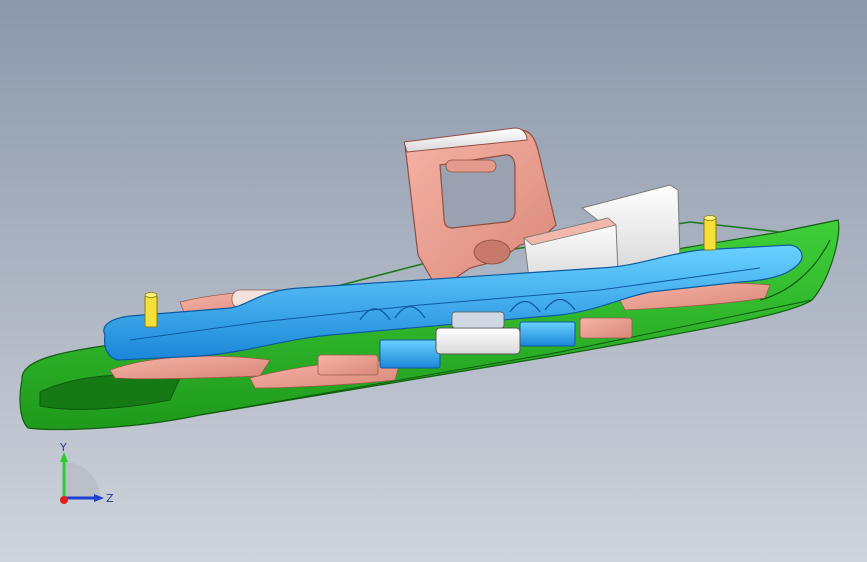 This screenshot has height=562, width=867. I want to click on axis-triad: Y Z, so click(86, 473).